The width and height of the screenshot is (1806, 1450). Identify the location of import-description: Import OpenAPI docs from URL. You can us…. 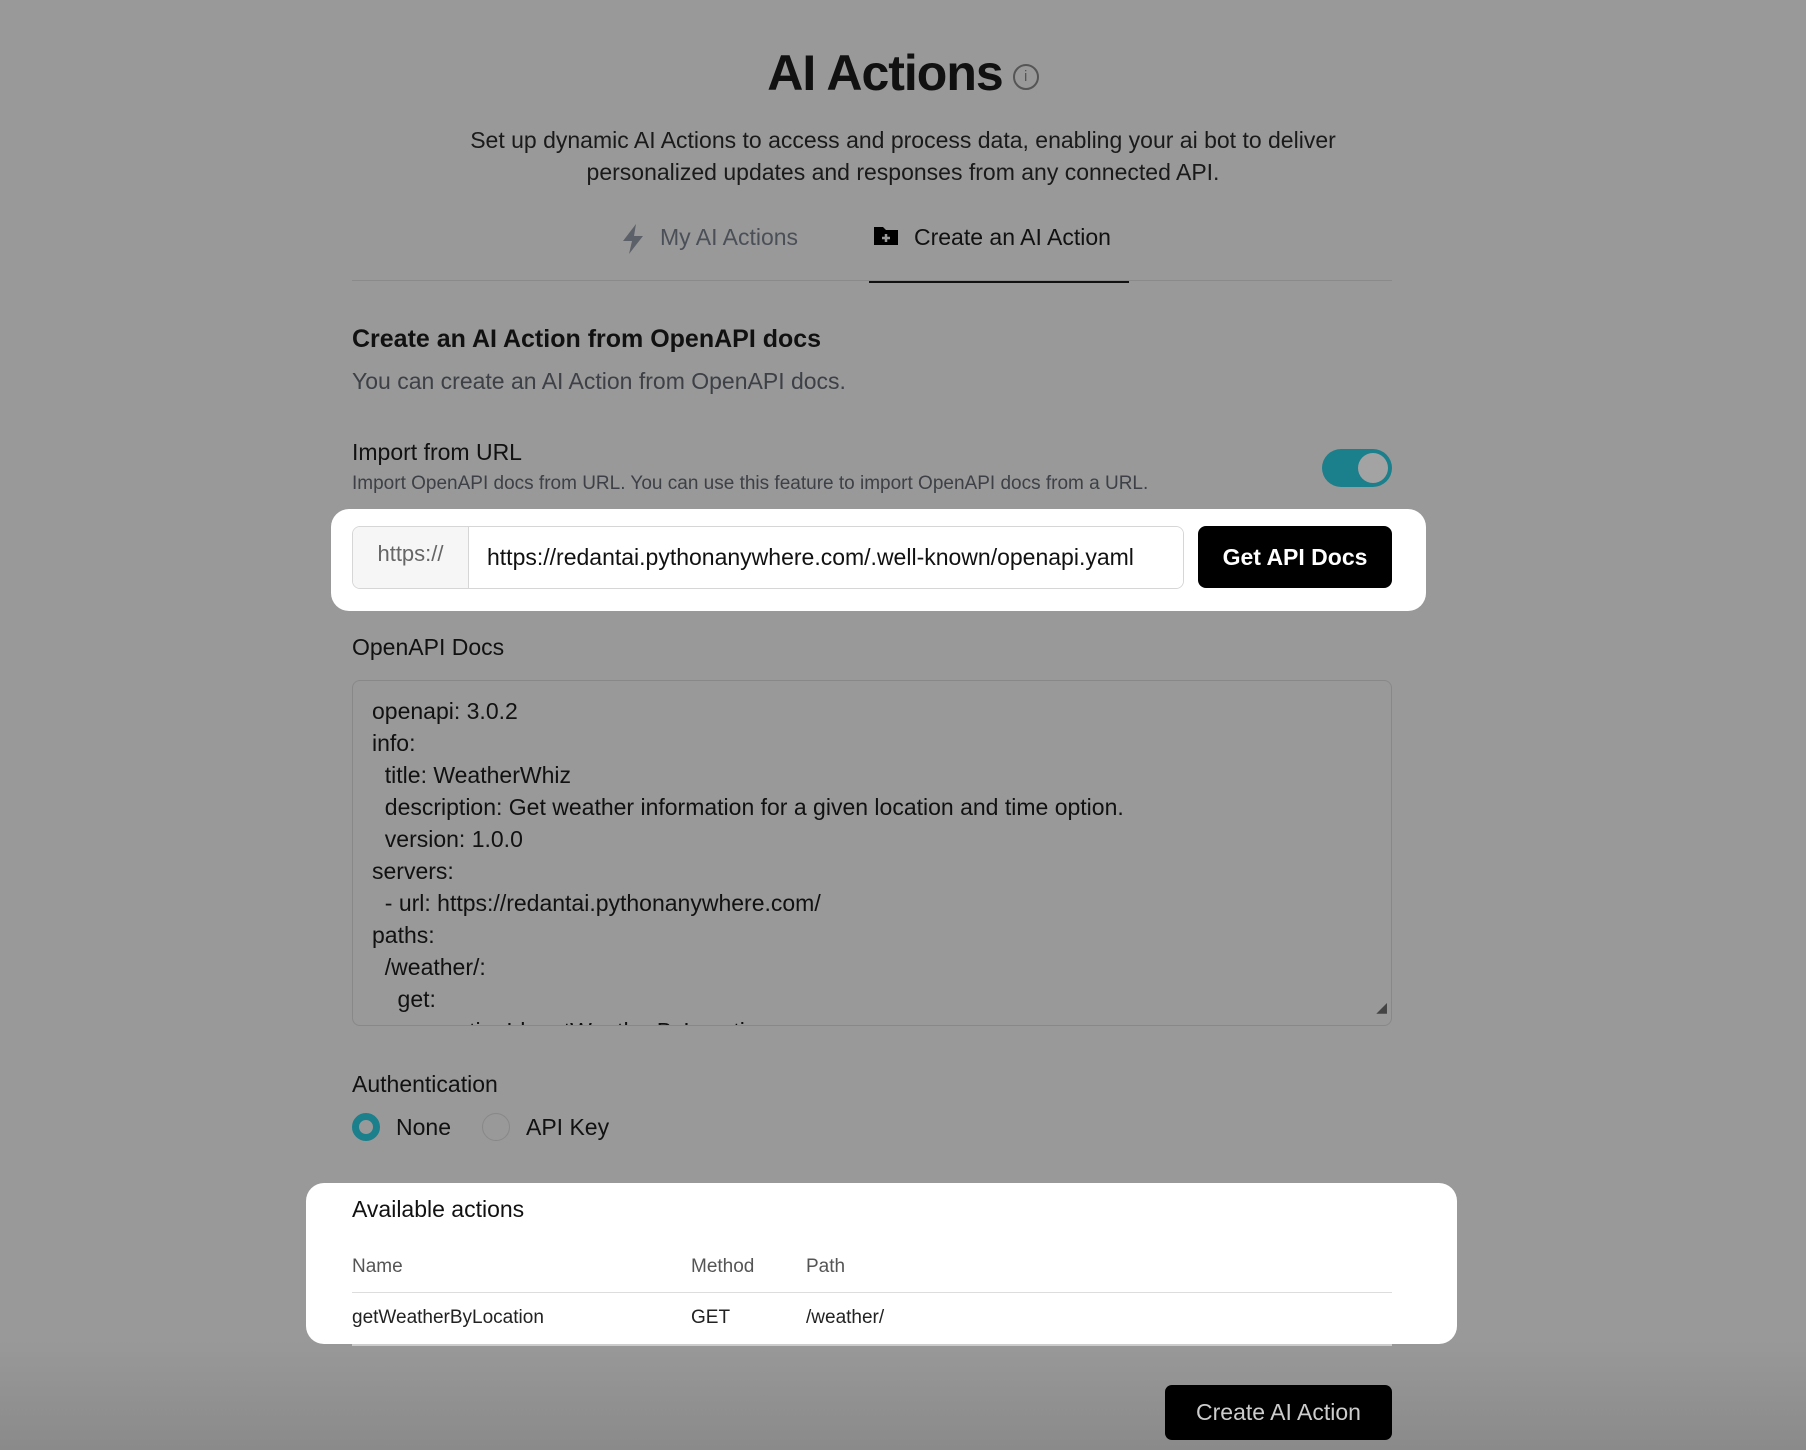
(750, 483).